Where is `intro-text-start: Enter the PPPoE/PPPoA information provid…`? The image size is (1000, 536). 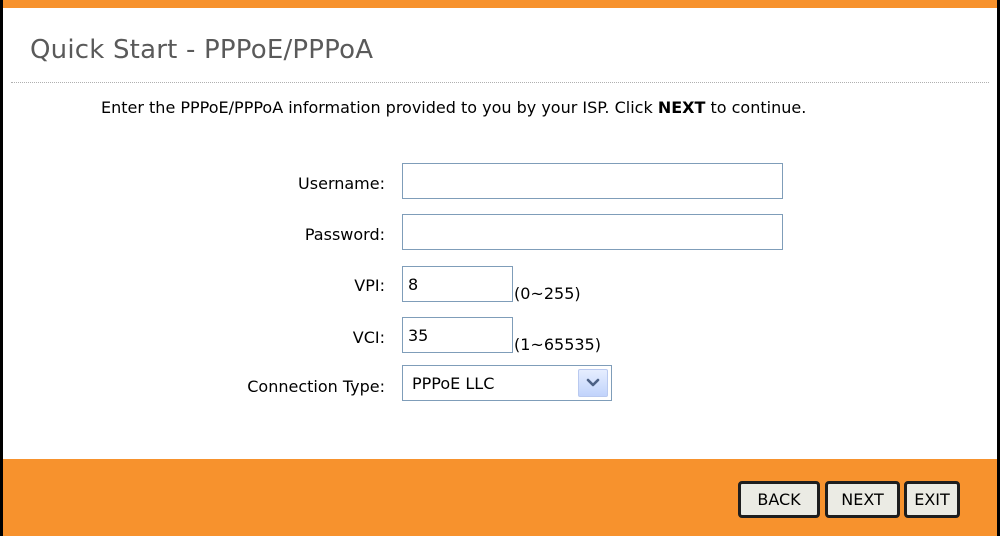 intro-text-start: Enter the PPPoE/PPPoA information provid… is located at coordinates (379, 107).